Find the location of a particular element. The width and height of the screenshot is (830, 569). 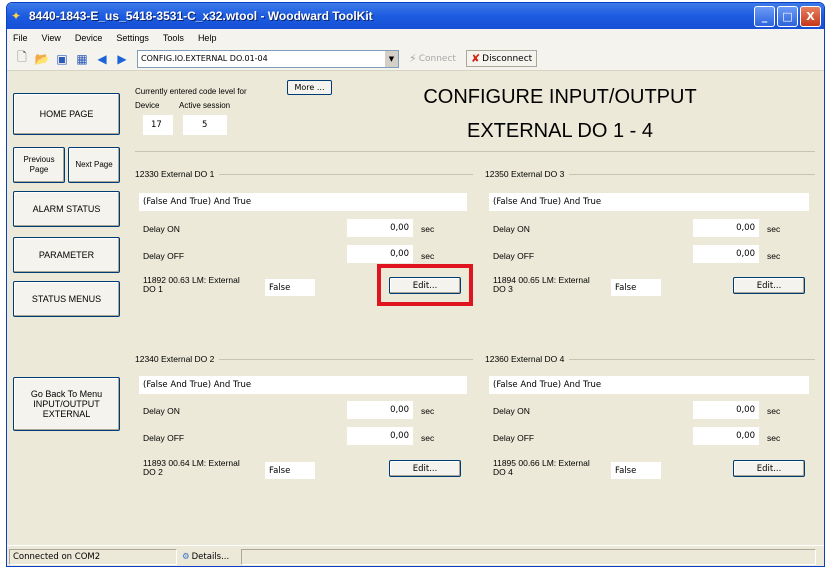

lm-value-do2: False is located at coordinates (290, 470).